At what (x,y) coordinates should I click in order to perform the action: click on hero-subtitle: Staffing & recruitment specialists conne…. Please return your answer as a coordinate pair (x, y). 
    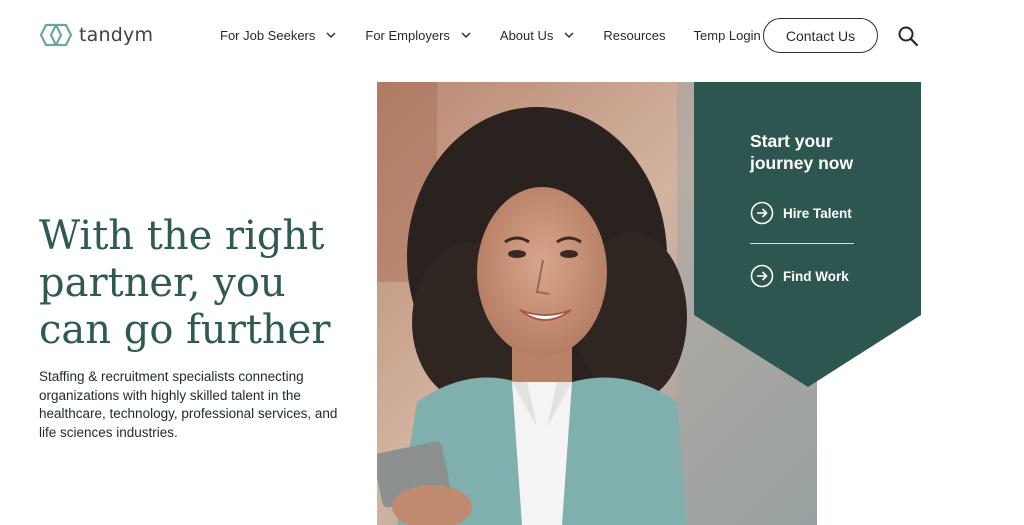
    Looking at the image, I should click on (188, 404).